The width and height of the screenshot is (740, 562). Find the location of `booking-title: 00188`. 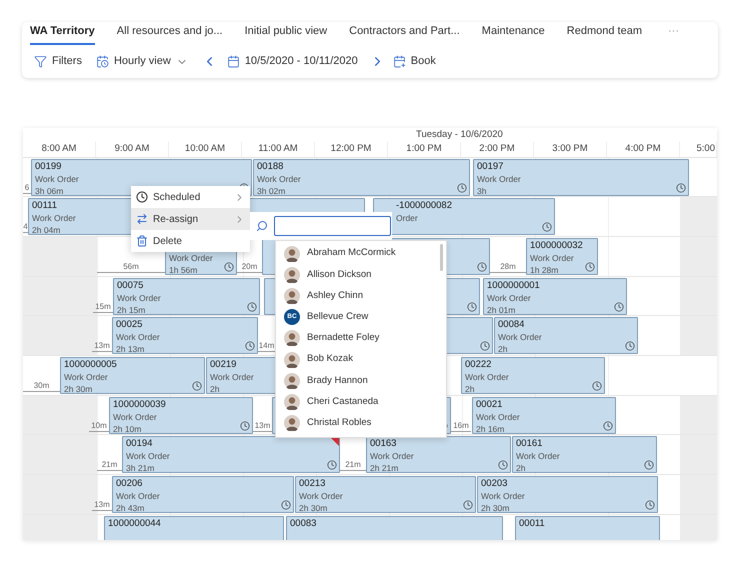

booking-title: 00188 is located at coordinates (270, 166).